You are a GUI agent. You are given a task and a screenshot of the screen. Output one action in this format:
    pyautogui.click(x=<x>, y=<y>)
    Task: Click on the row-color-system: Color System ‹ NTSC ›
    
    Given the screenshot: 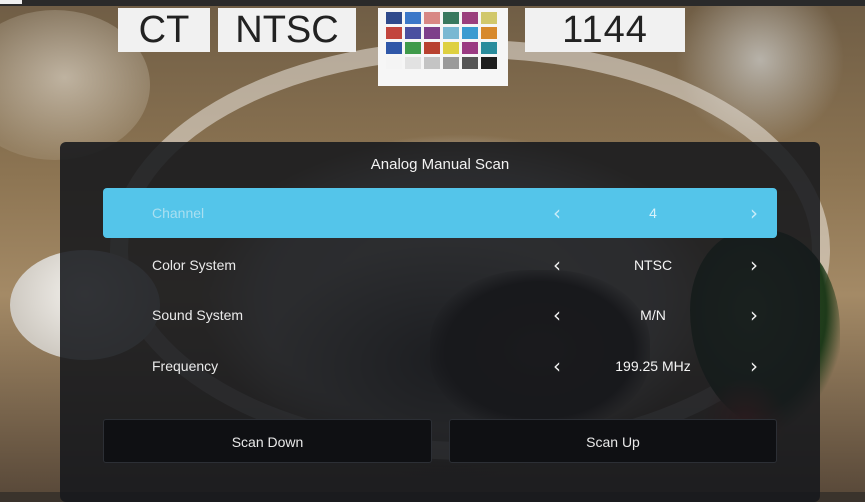 What is the action you would take?
    pyautogui.click(x=440, y=265)
    